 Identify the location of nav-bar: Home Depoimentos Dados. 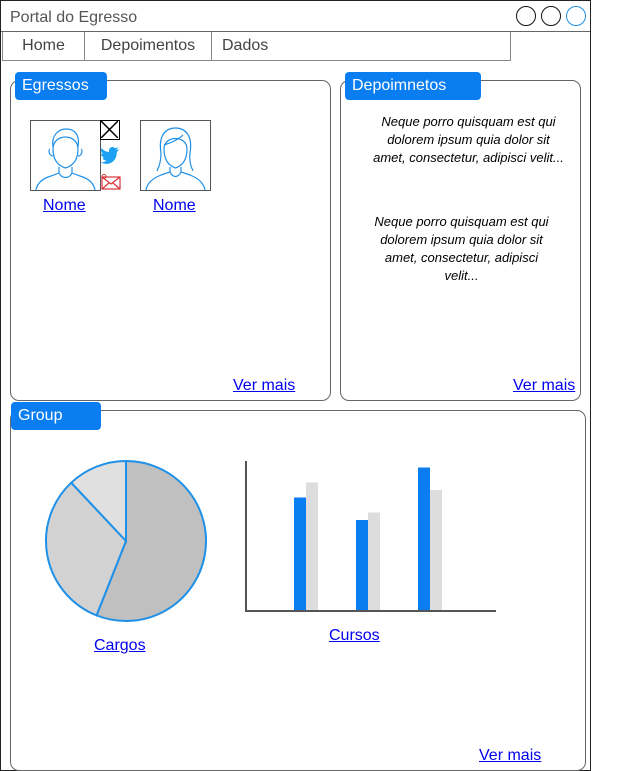
(256, 46).